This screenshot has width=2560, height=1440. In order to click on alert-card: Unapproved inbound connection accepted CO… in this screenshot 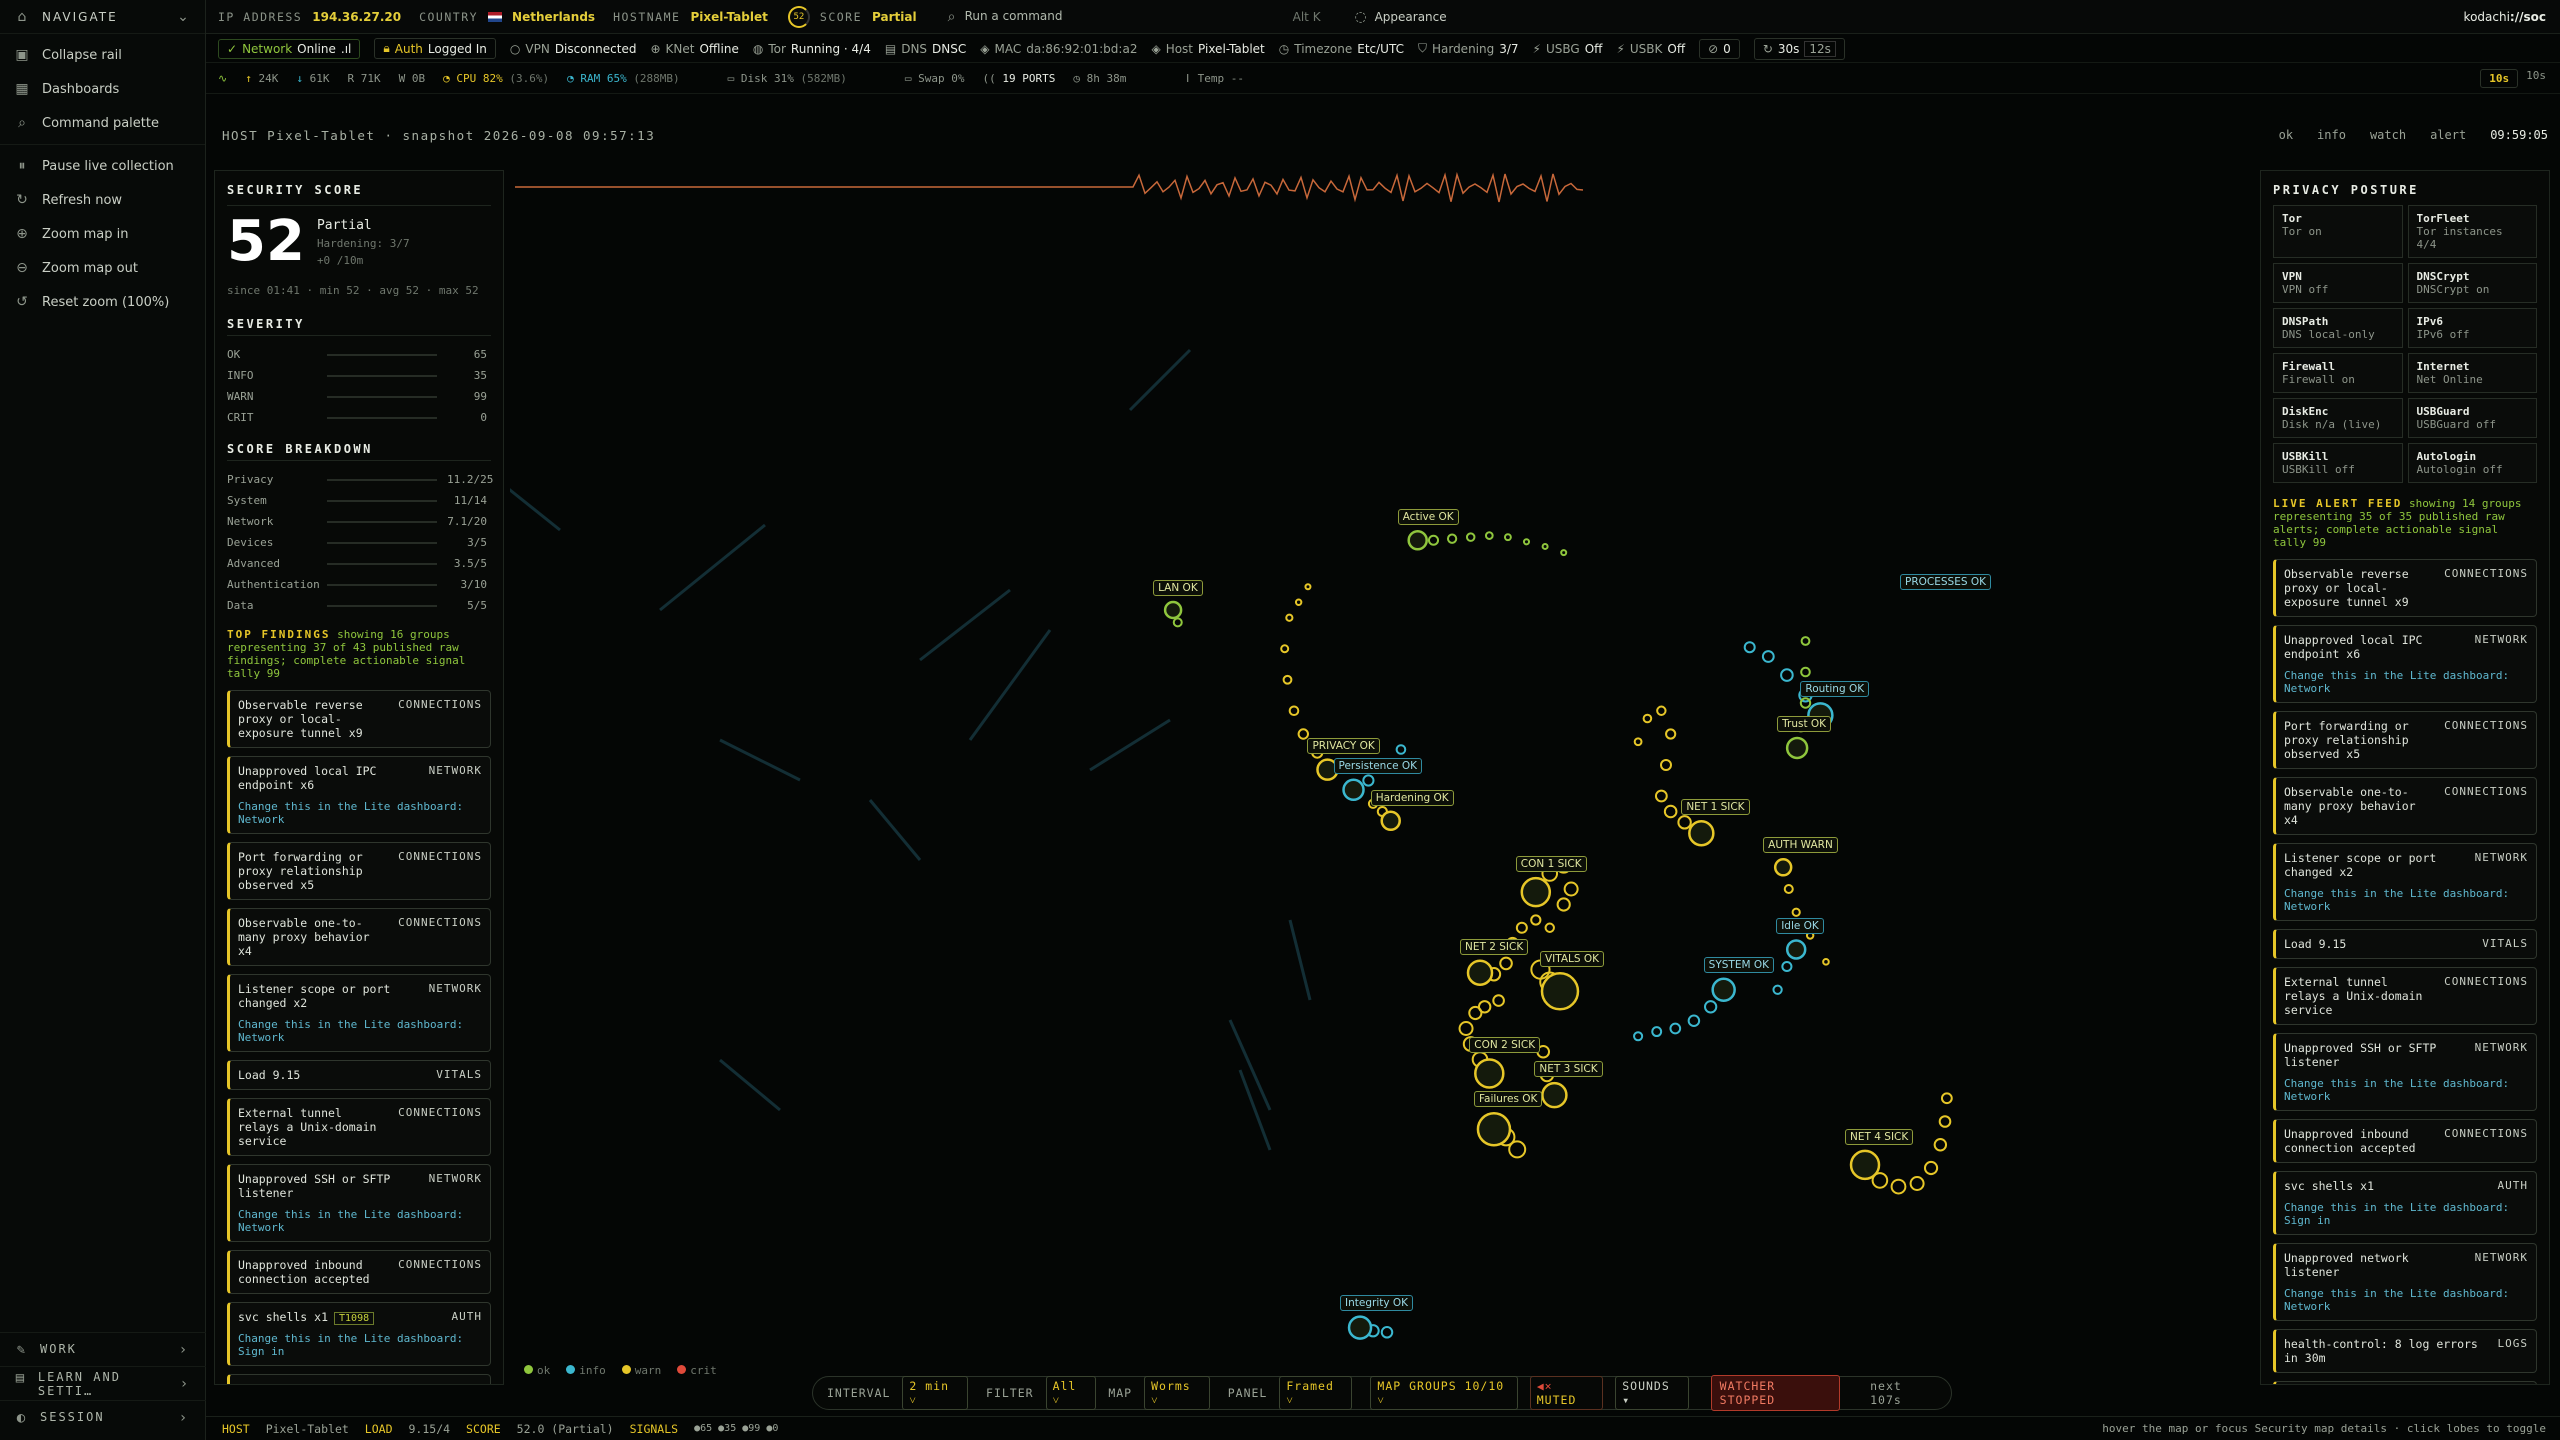, I will do `click(2405, 1141)`.